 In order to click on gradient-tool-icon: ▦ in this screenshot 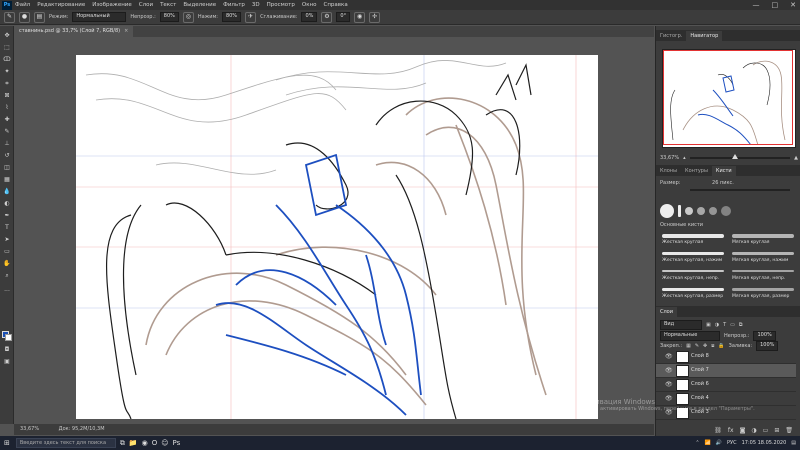, I will do `click(7, 180)`.